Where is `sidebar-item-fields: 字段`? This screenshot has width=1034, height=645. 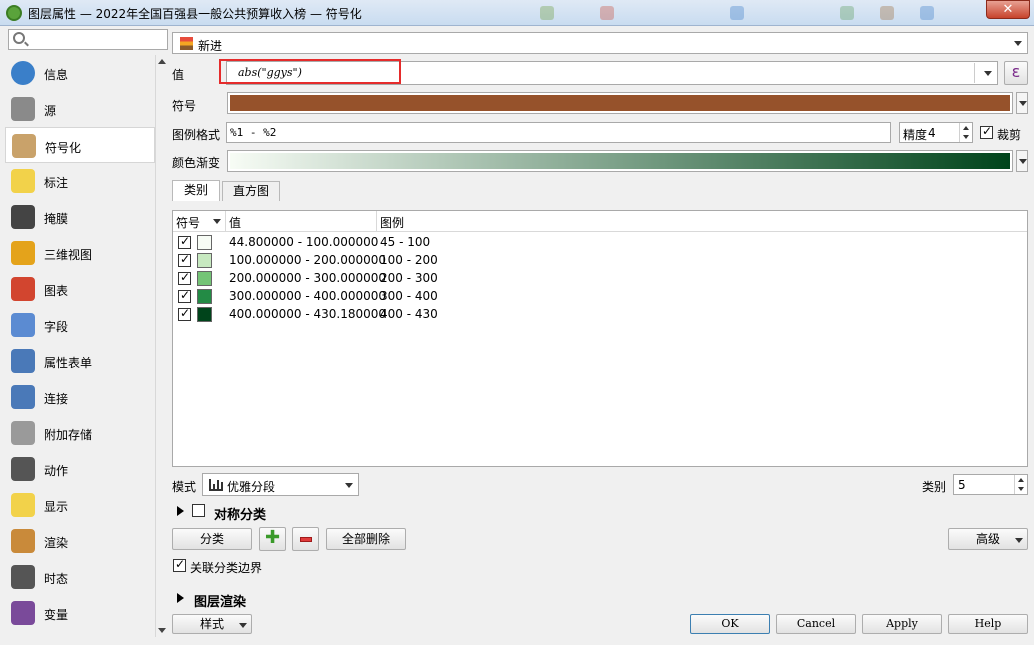
sidebar-item-fields: 字段 is located at coordinates (80, 325).